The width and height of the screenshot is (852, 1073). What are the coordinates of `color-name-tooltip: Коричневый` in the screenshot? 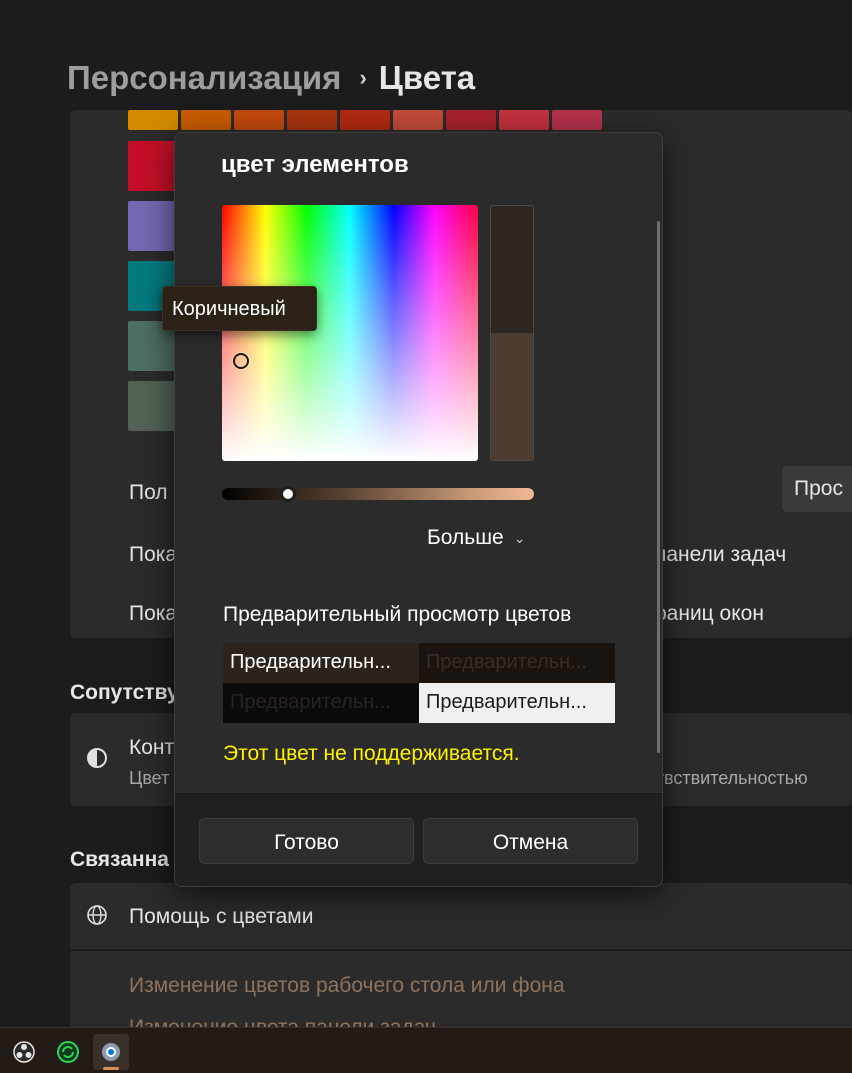 It's located at (239, 308).